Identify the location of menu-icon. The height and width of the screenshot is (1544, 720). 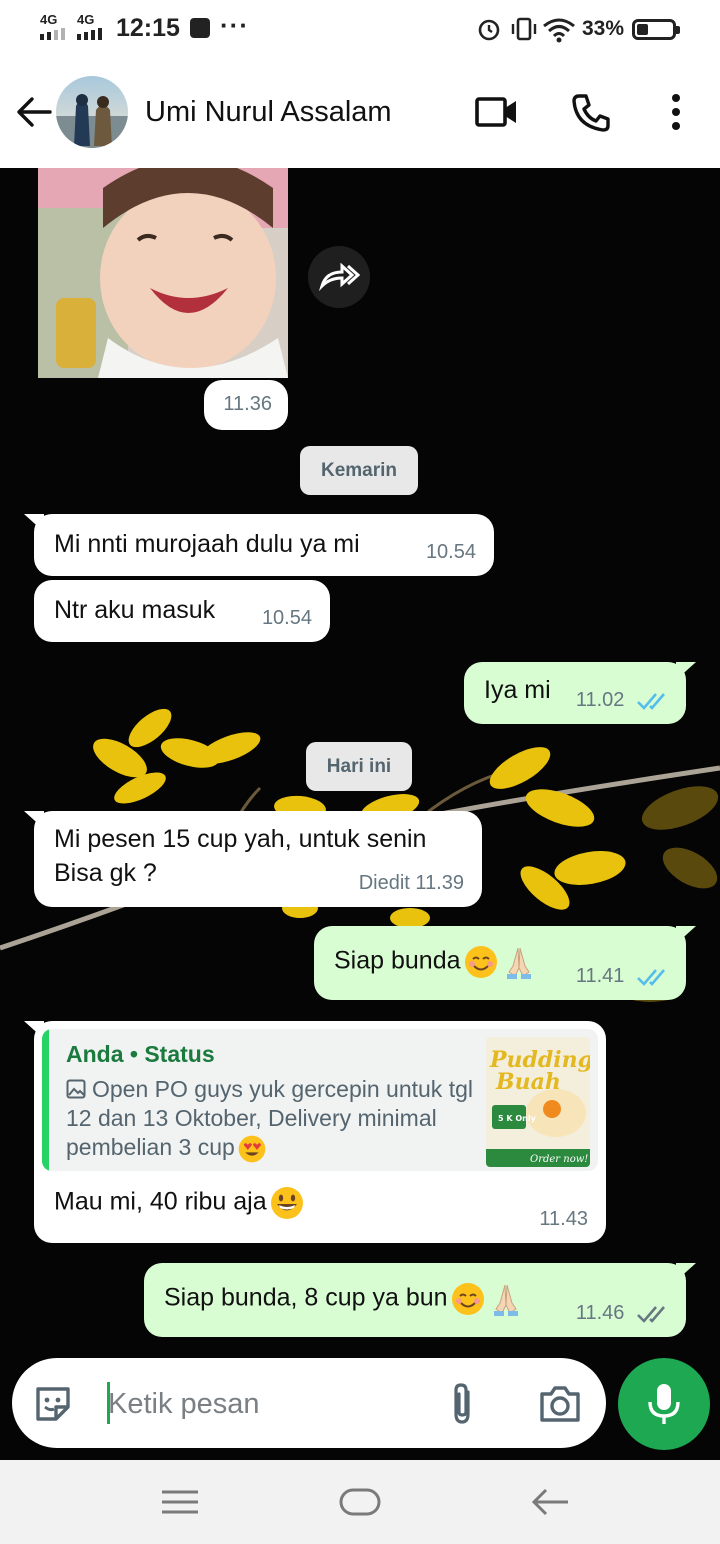
(180, 1502).